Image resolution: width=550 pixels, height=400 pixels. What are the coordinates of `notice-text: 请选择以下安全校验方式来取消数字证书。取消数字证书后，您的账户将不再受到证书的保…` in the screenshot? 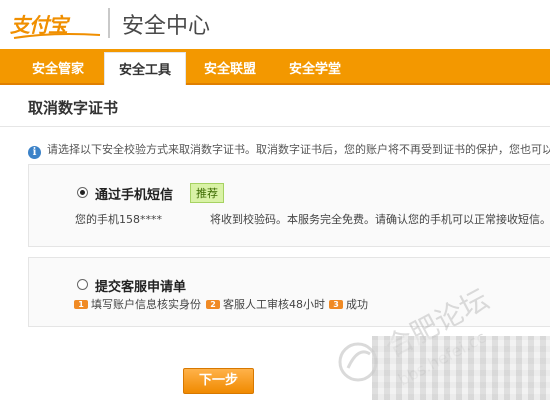 It's located at (298, 149).